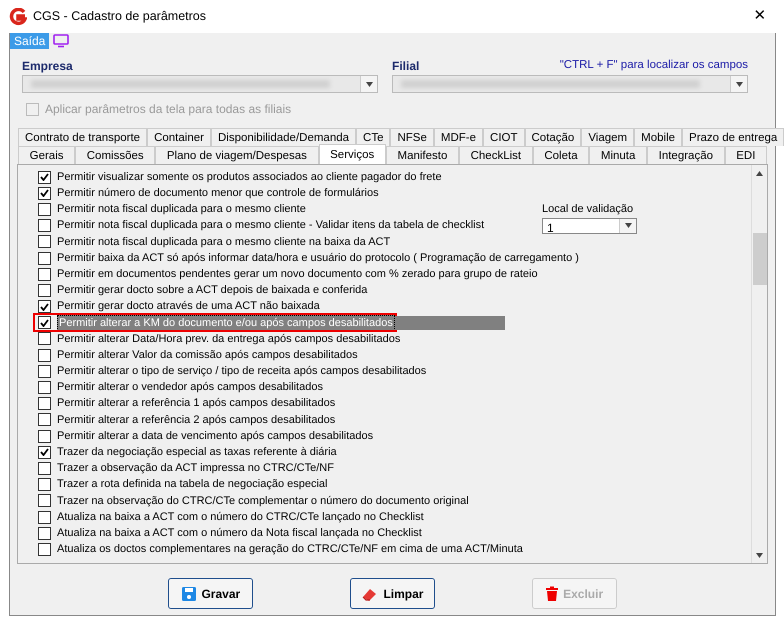 This screenshot has width=784, height=617. Describe the element at coordinates (412, 137) in the screenshot. I see `tab: NFSe` at that location.